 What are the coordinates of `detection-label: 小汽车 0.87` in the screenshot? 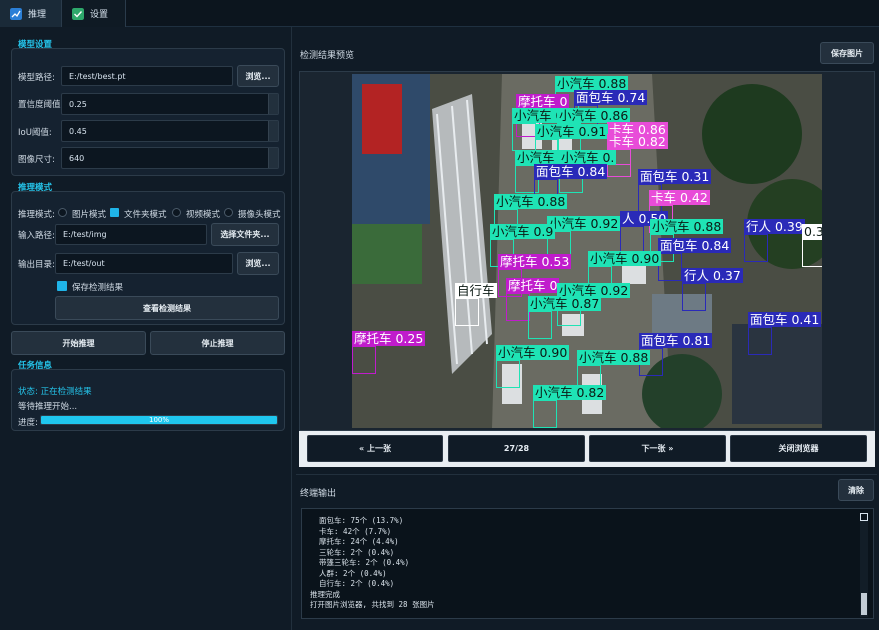 It's located at (565, 303).